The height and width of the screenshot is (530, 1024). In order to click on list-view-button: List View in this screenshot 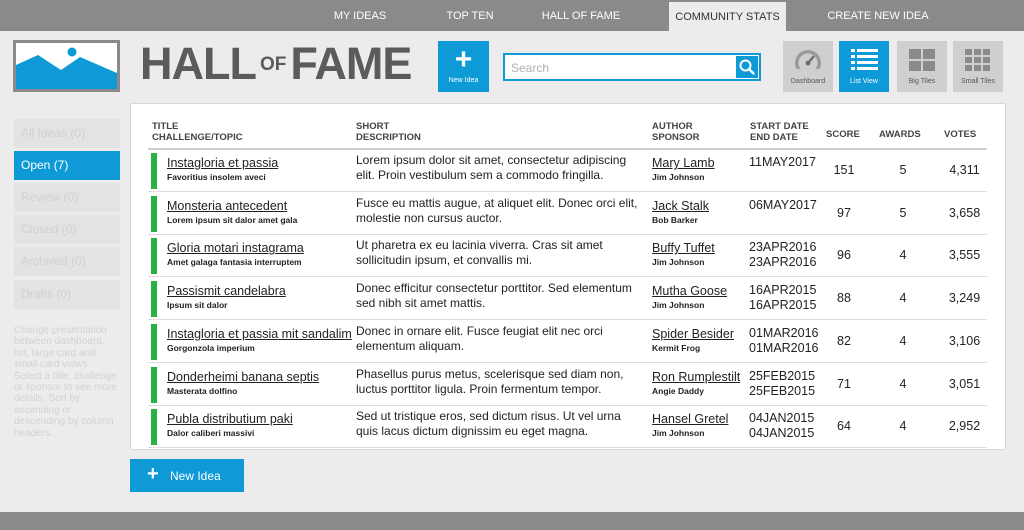, I will do `click(864, 66)`.